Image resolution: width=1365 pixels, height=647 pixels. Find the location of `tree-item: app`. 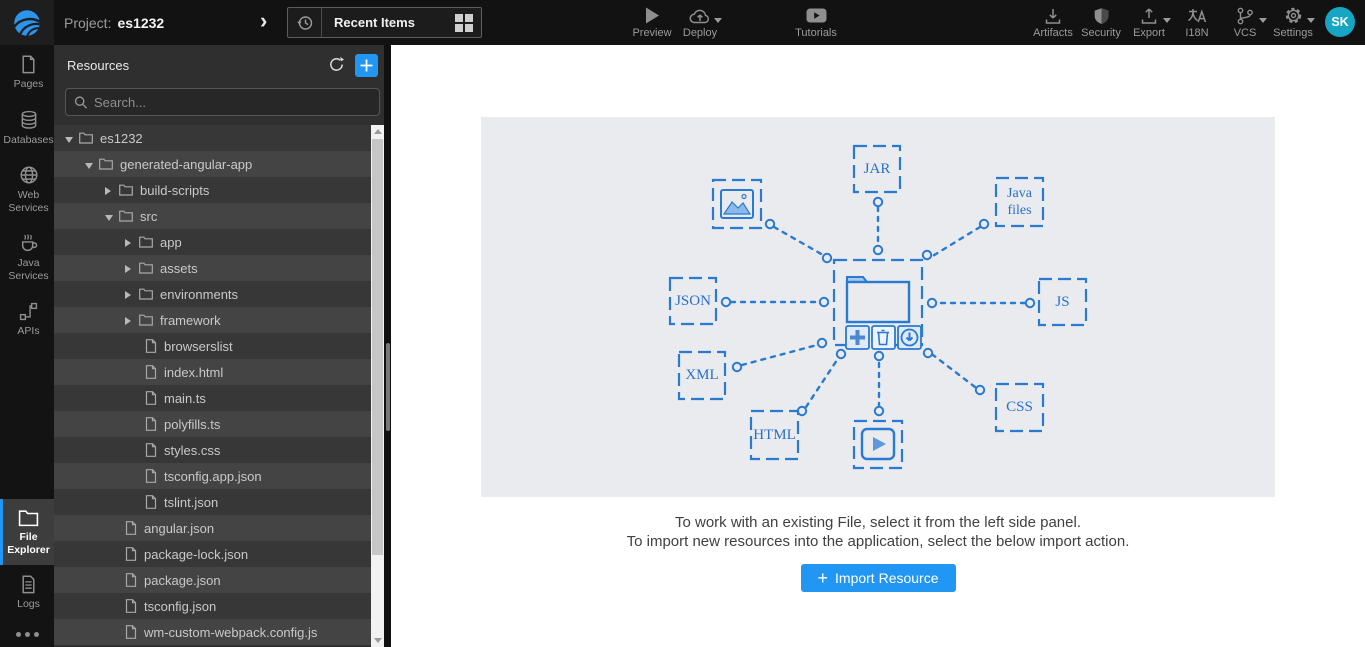

tree-item: app is located at coordinates (212, 242).